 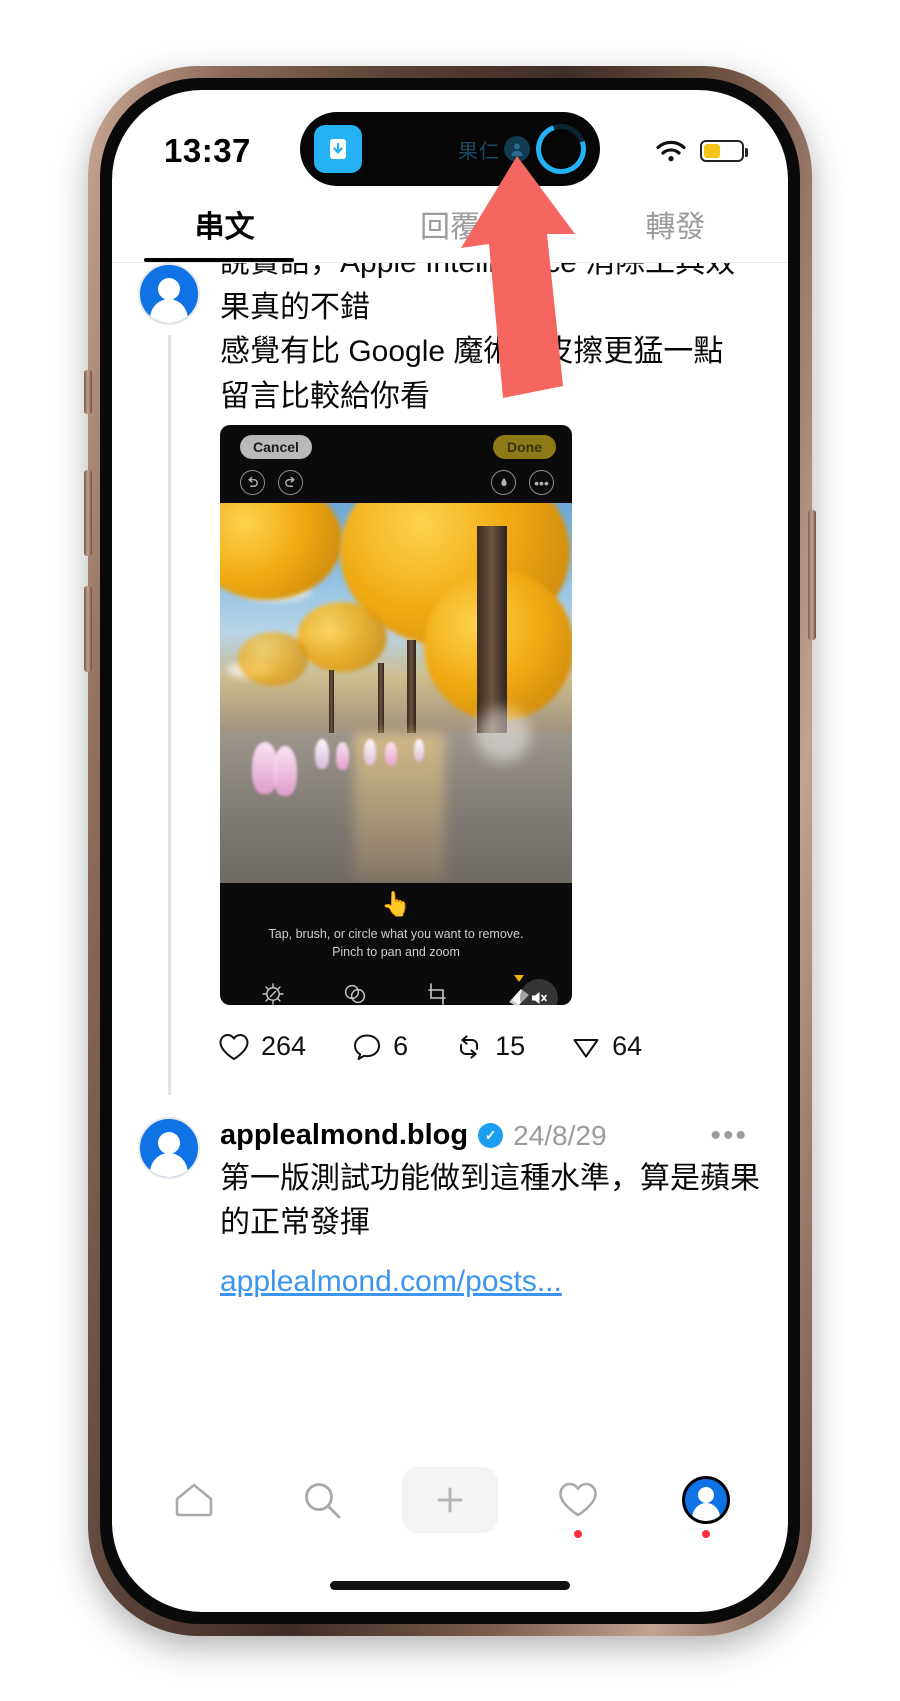 I want to click on repost-count: 15, so click(x=510, y=1046).